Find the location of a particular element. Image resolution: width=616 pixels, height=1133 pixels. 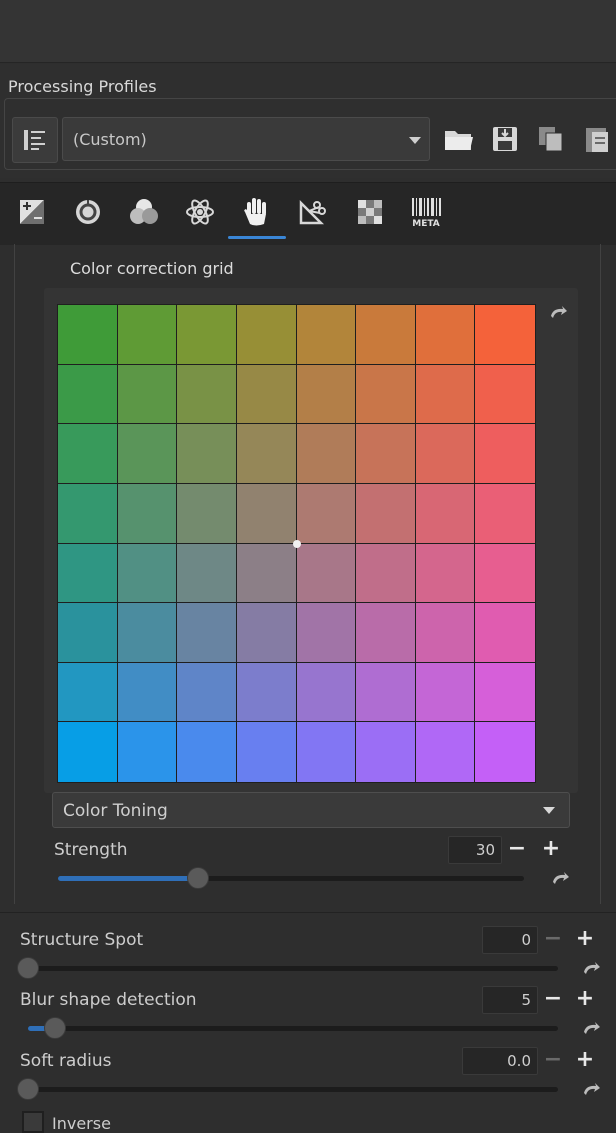

color-grid-title: Color correction grid is located at coordinates (152, 268).